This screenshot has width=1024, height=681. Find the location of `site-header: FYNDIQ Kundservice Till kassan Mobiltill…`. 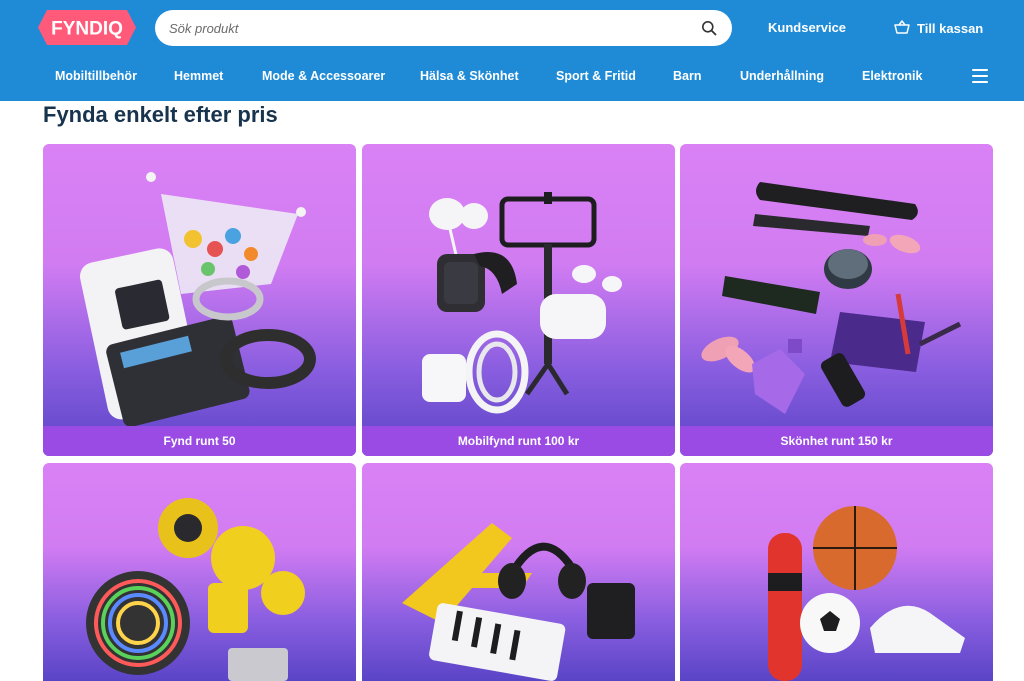

site-header: FYNDIQ Kundservice Till kassan Mobiltill… is located at coordinates (512, 50).